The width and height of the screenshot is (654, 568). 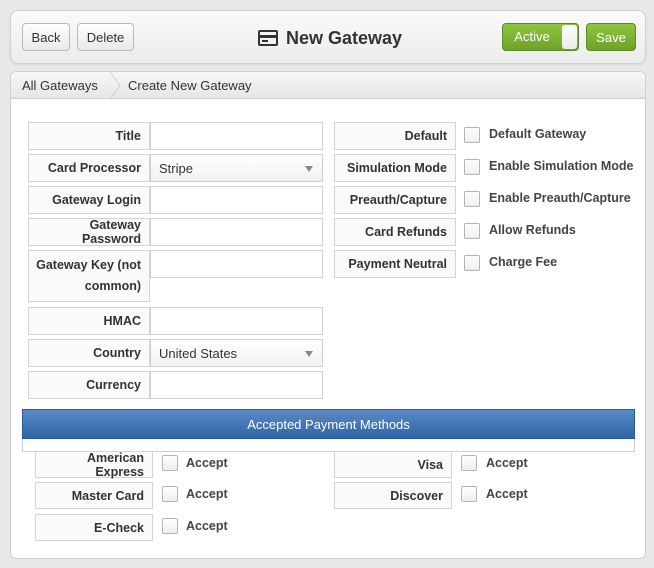 What do you see at coordinates (46, 37) in the screenshot?
I see `back-button: Back` at bounding box center [46, 37].